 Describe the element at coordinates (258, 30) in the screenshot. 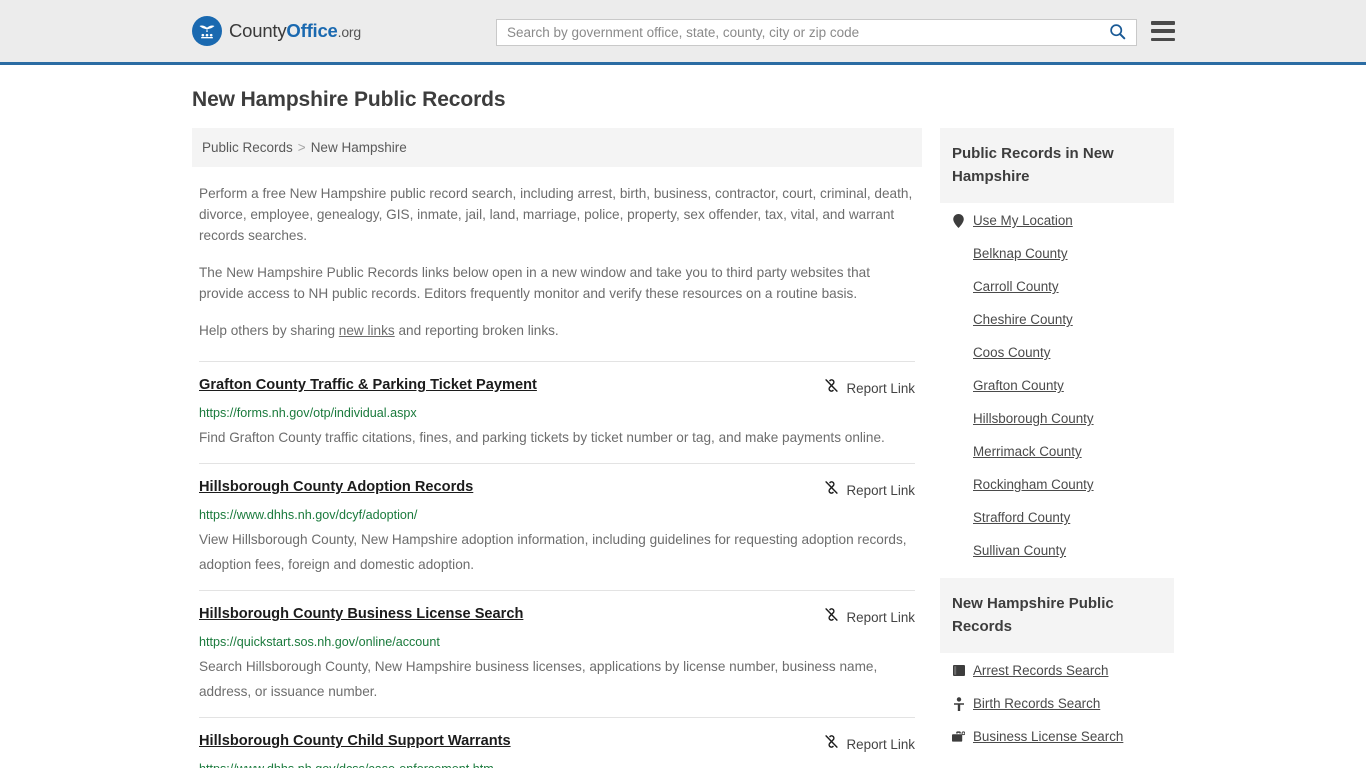

I see `logo-text-county: County` at that location.